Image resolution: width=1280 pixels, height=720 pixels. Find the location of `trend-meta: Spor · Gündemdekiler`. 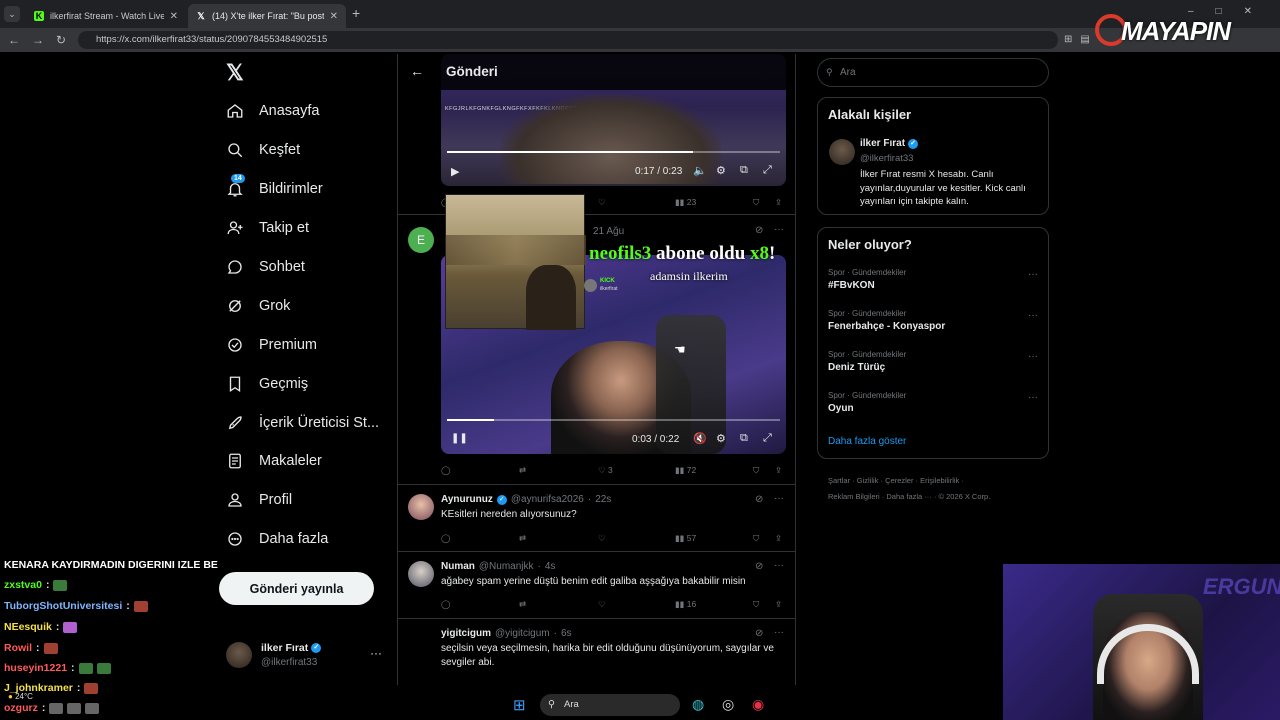

trend-meta: Spor · Gündemdekiler is located at coordinates (867, 272).